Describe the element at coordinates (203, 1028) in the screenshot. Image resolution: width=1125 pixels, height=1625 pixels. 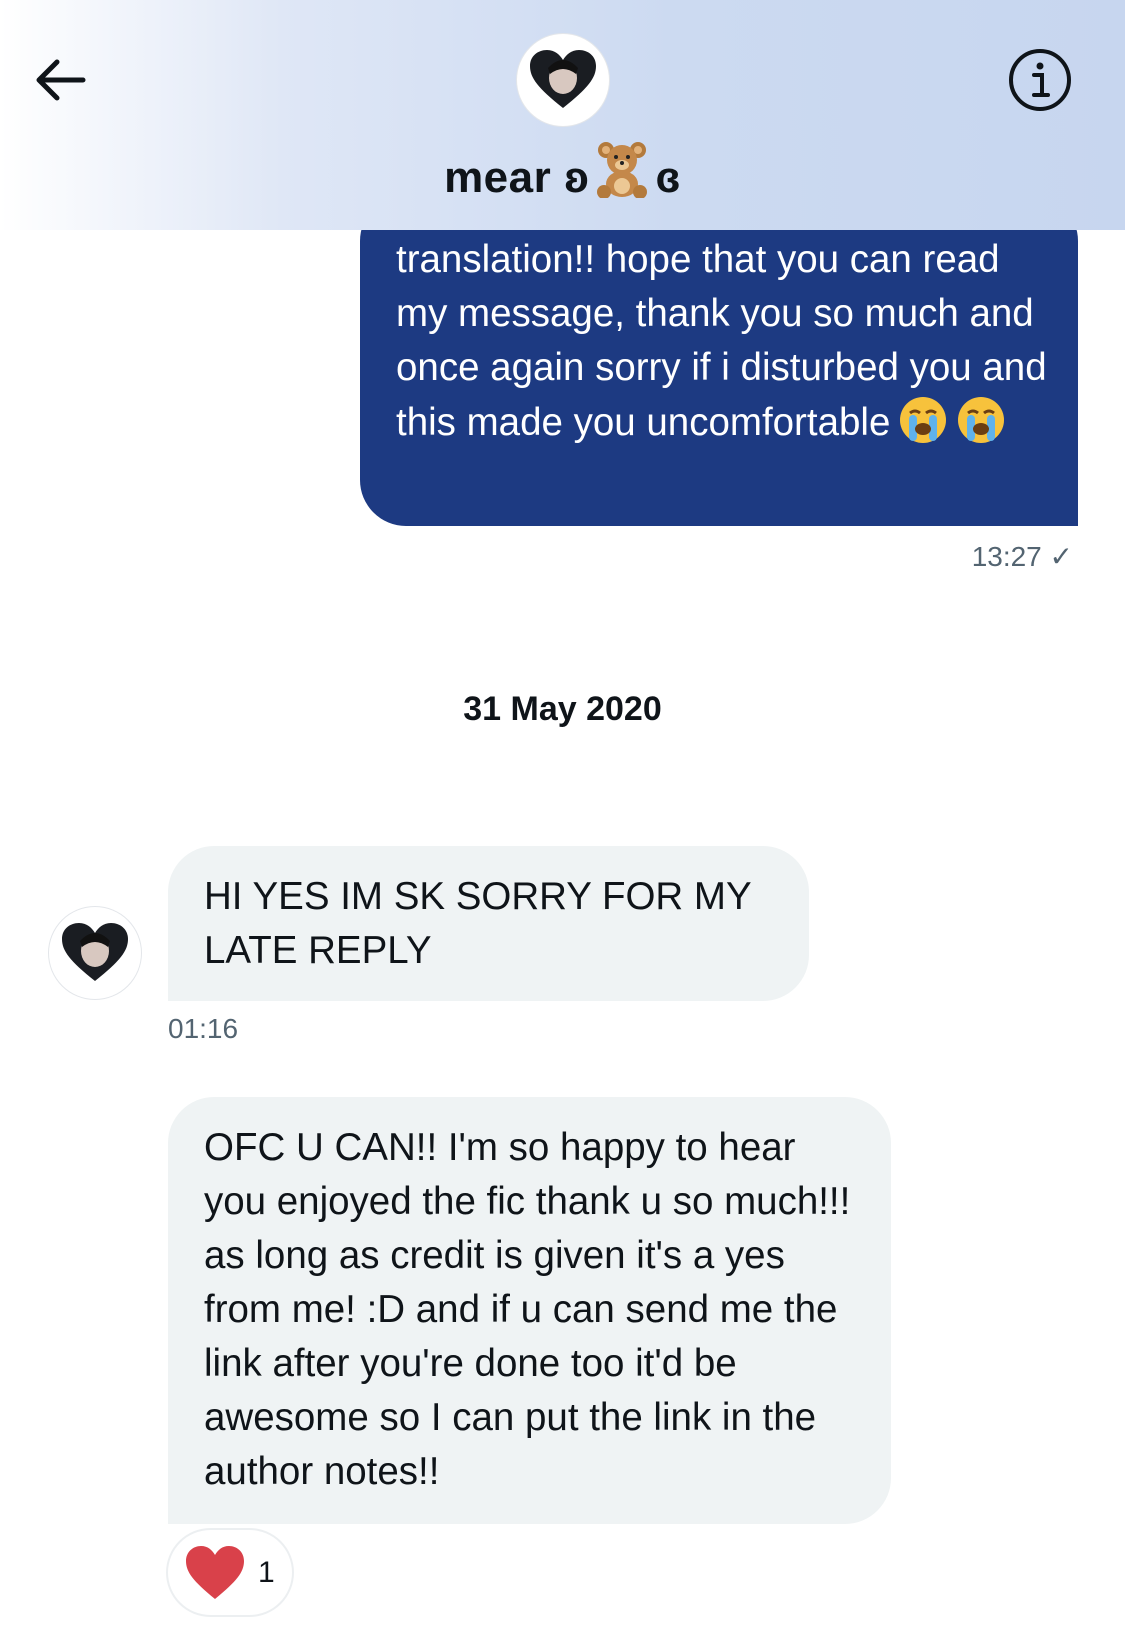
I see `incoming-message-time: 01:16` at that location.